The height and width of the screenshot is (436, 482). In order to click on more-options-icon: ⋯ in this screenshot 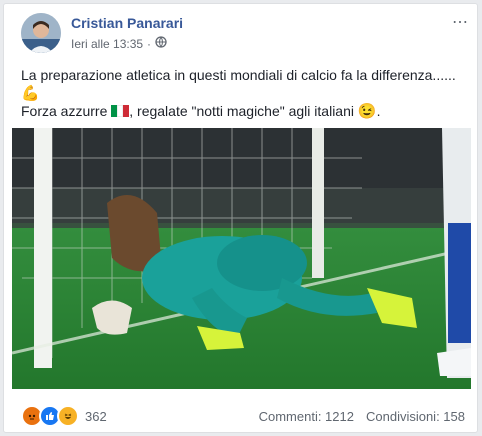, I will do `click(460, 22)`.